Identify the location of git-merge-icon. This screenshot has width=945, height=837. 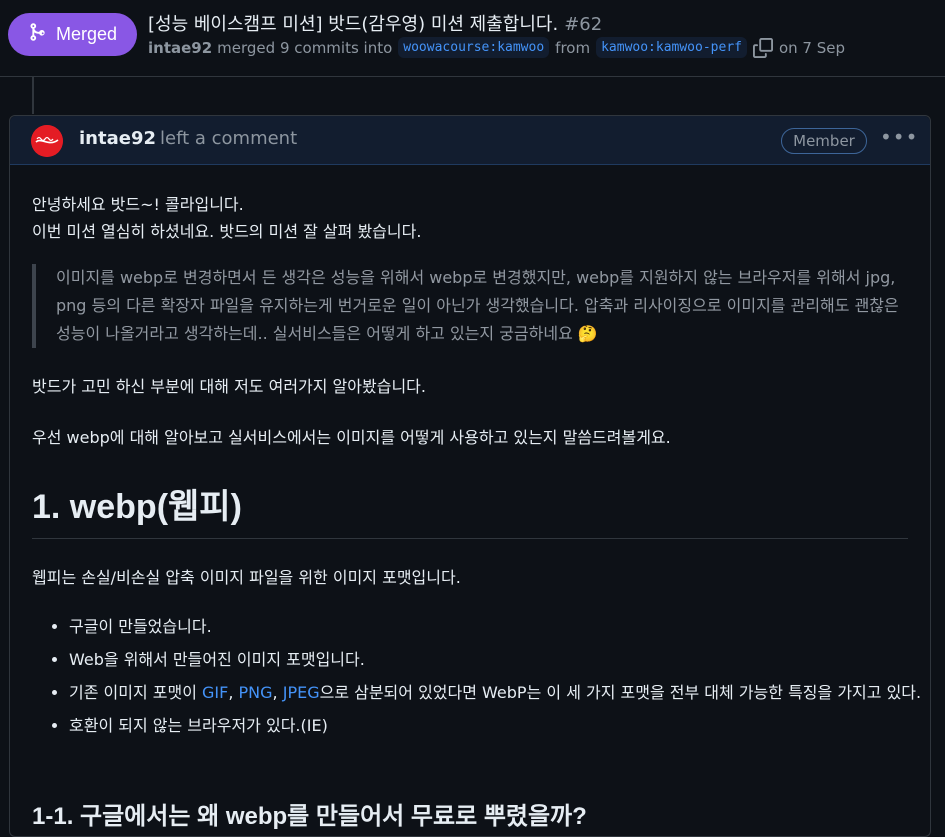
(38, 34).